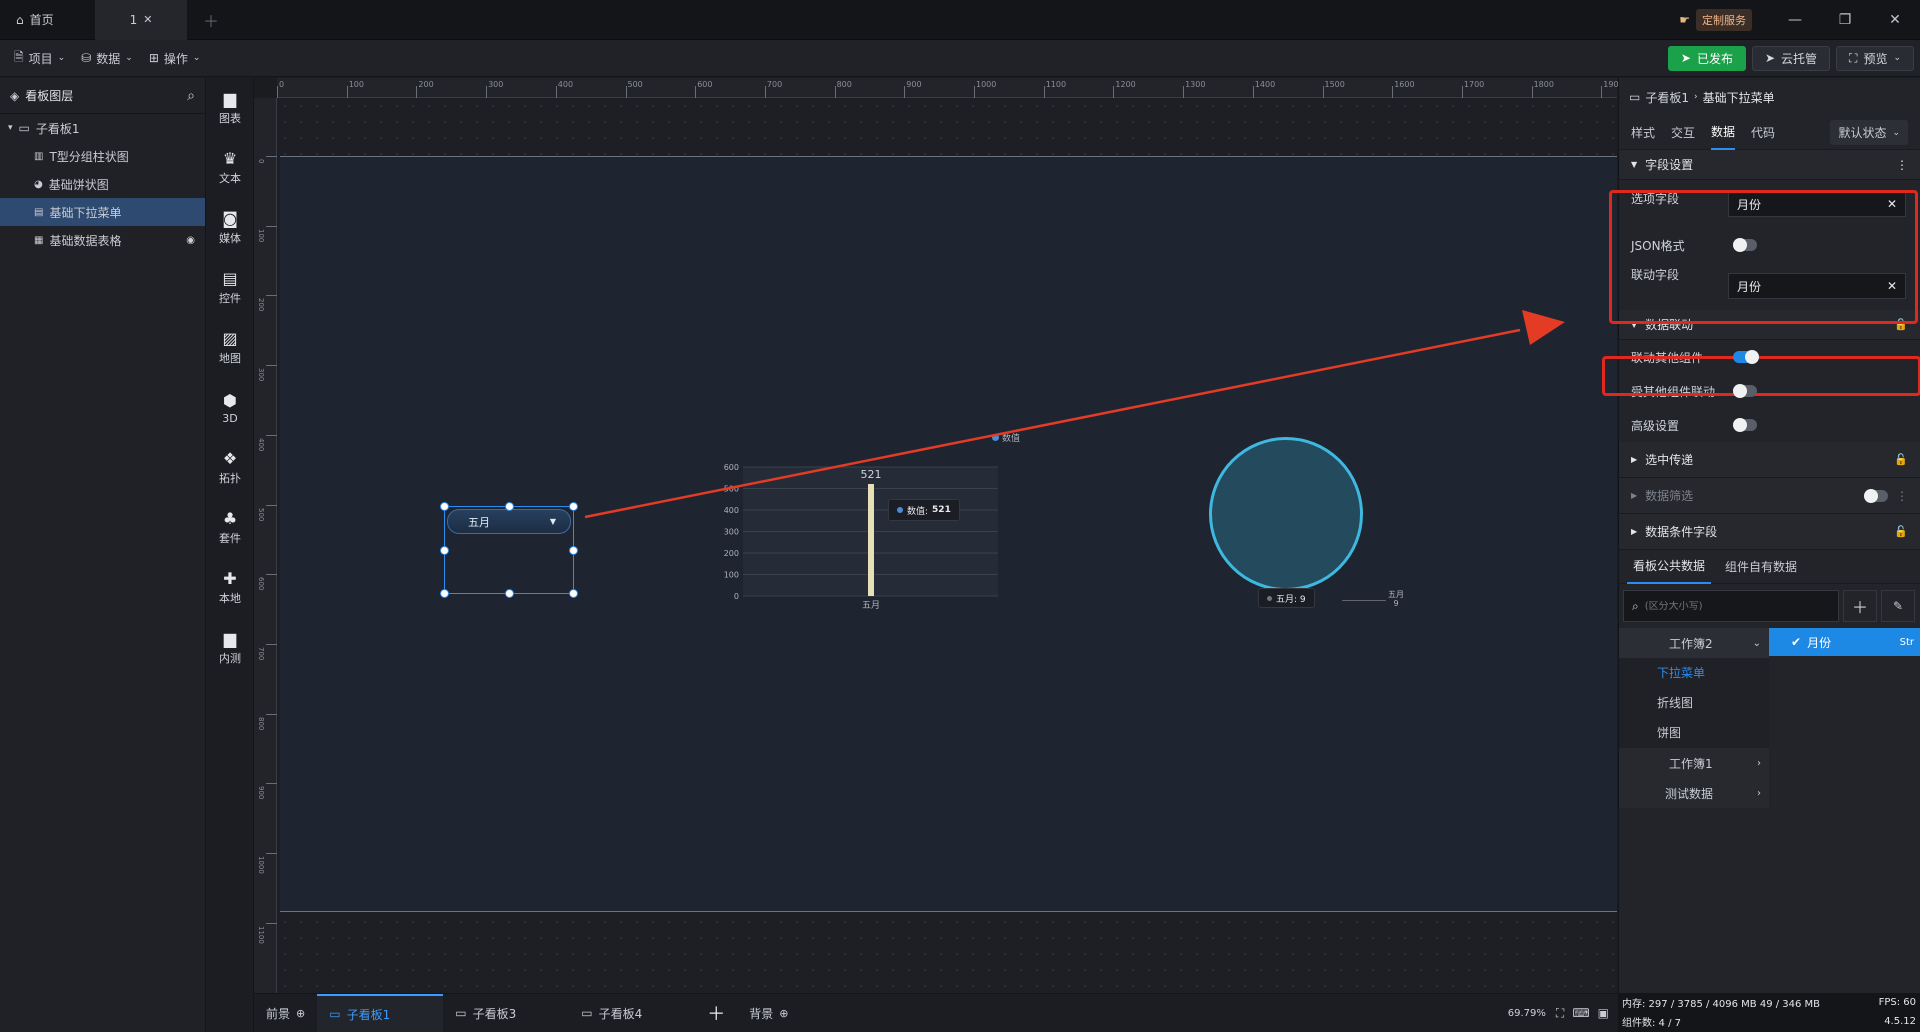 This screenshot has height=1032, width=1920. I want to click on tab-board-4-label: 子看板4, so click(620, 1013).